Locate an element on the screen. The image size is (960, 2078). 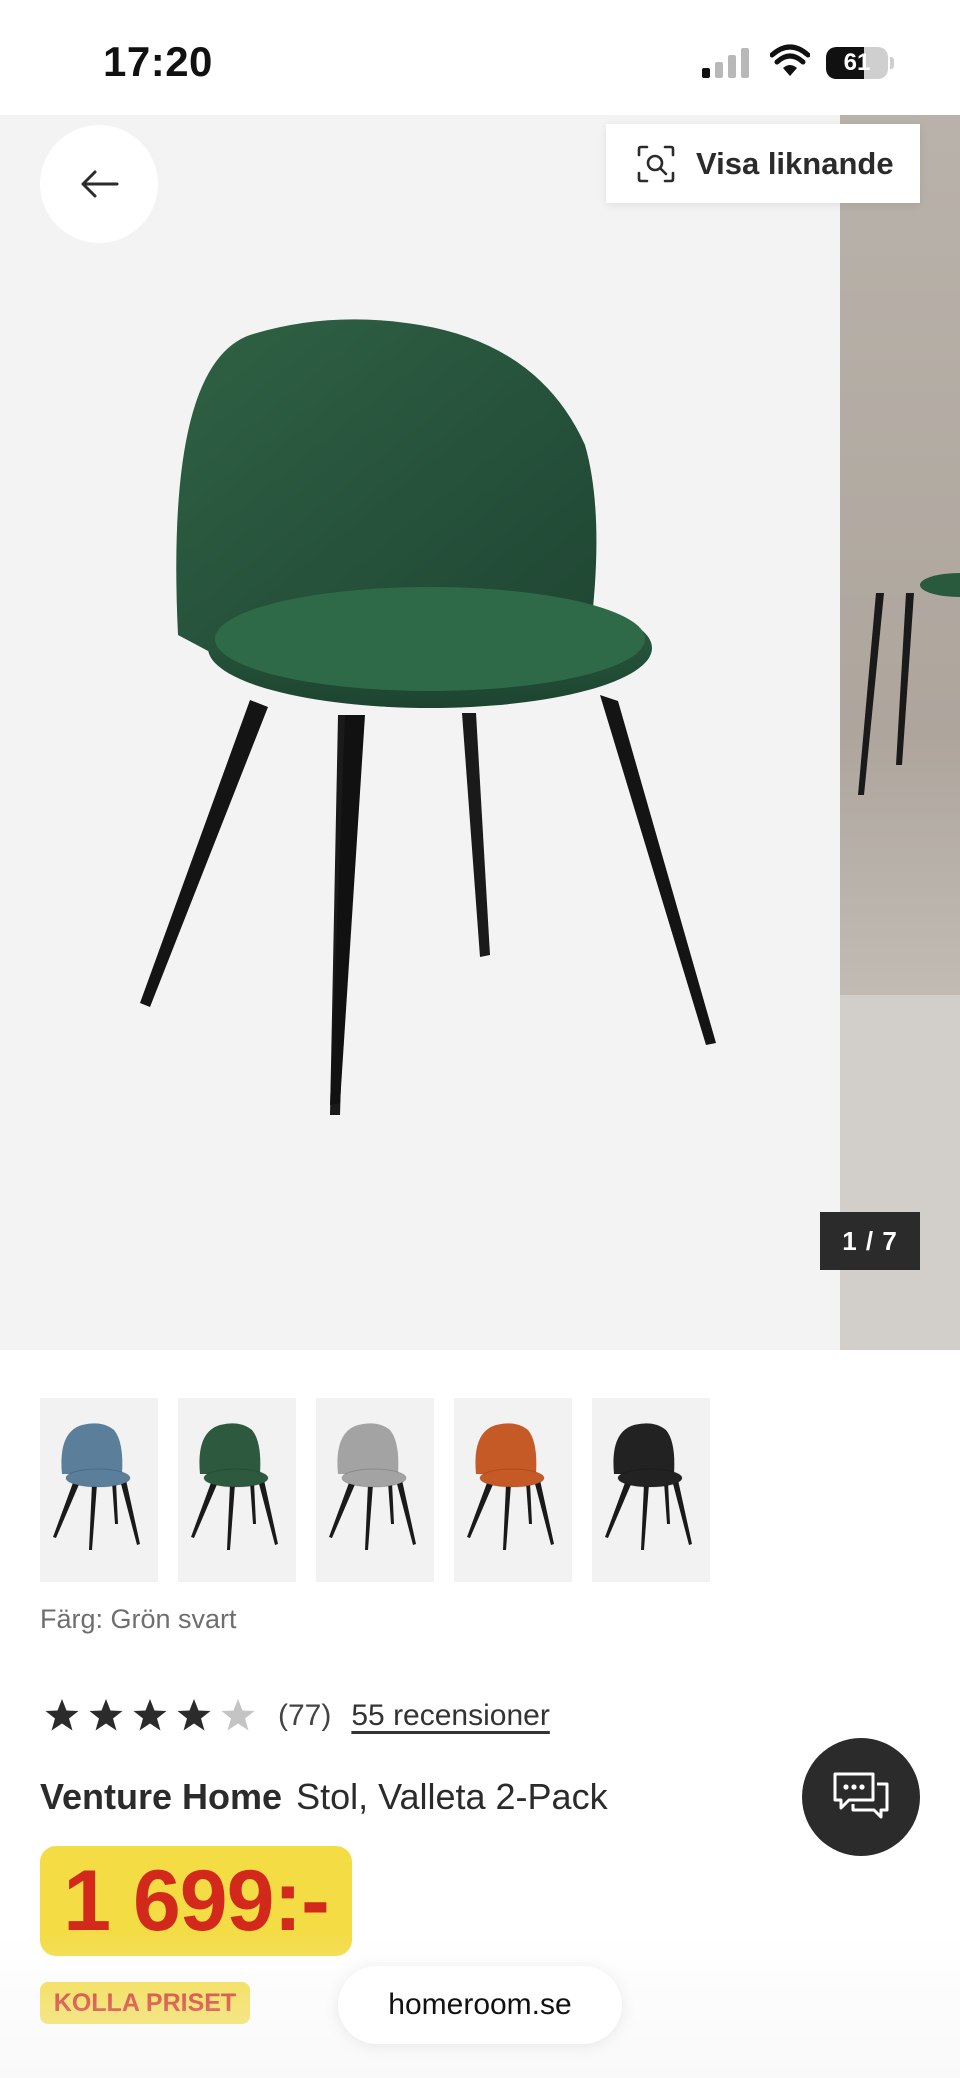
product-name: Stol, Valleta 2-Pack is located at coordinates (452, 1796).